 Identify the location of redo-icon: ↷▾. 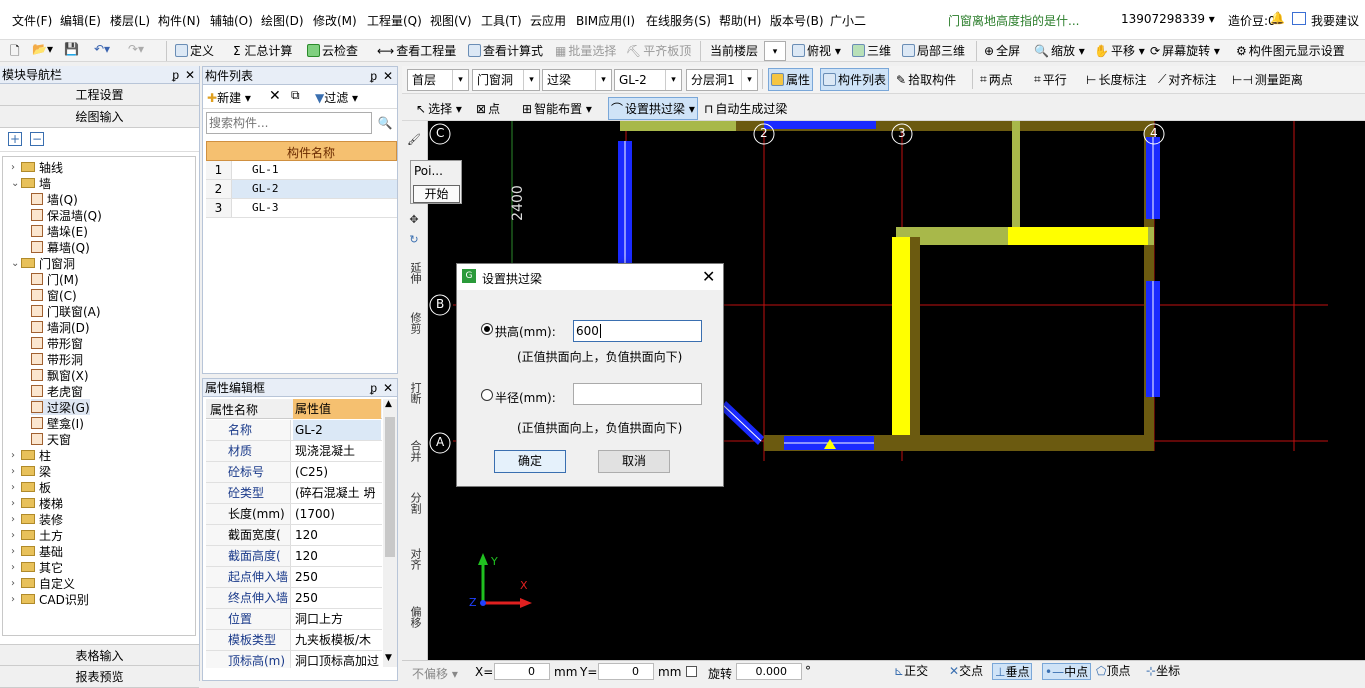
(136, 49).